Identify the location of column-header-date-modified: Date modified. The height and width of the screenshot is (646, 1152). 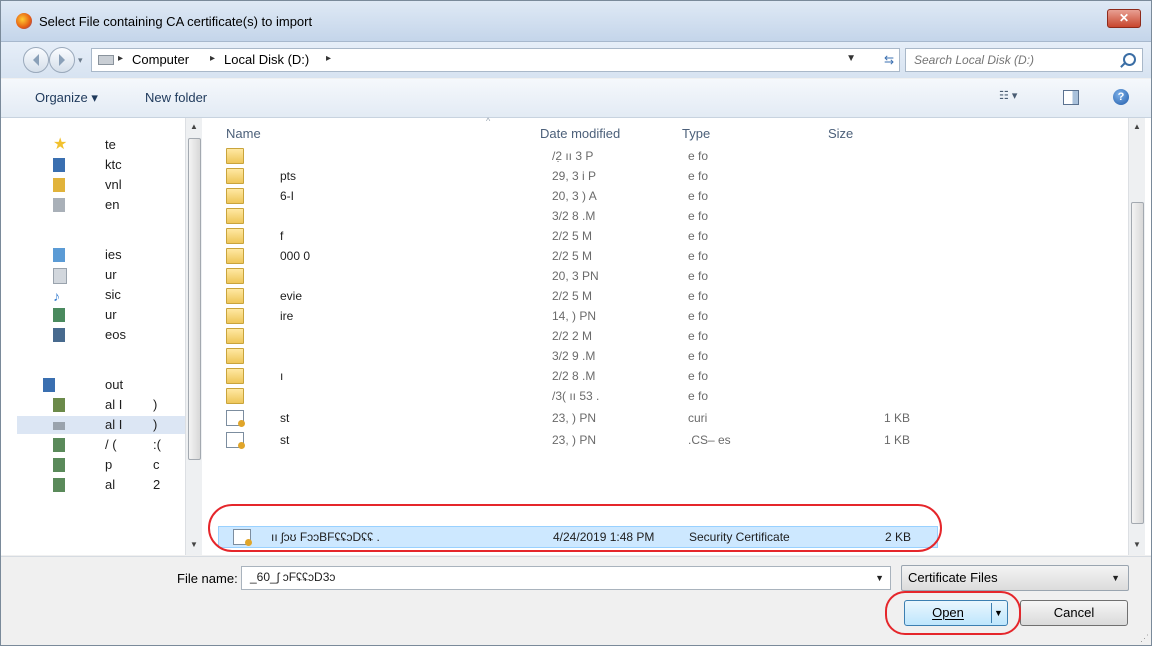
(580, 133).